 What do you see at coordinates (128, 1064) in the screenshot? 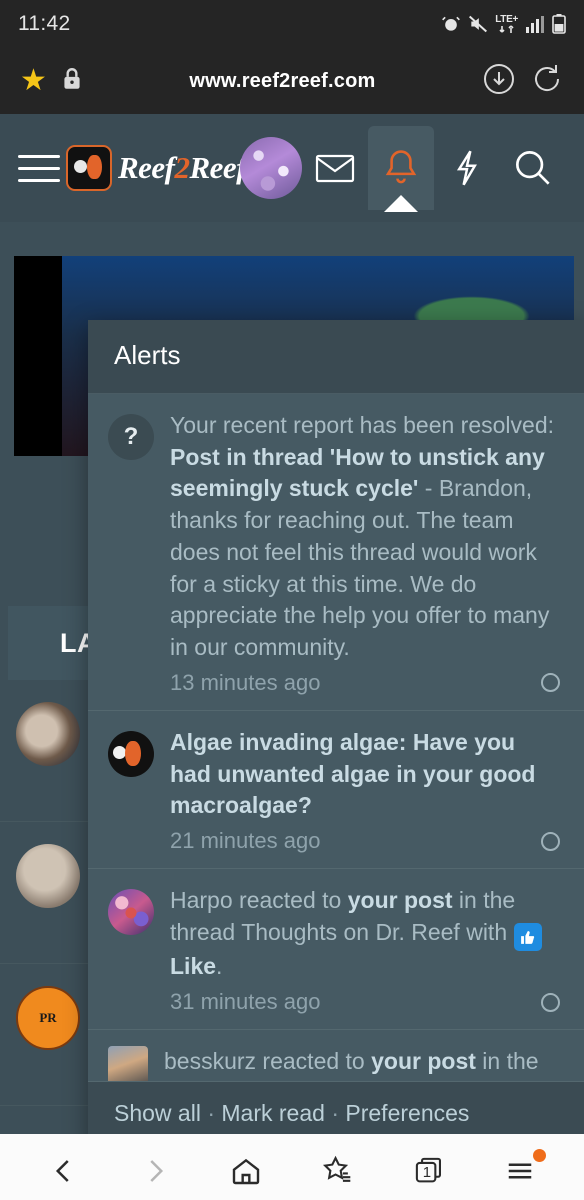
I see `besskurz-avatar` at bounding box center [128, 1064].